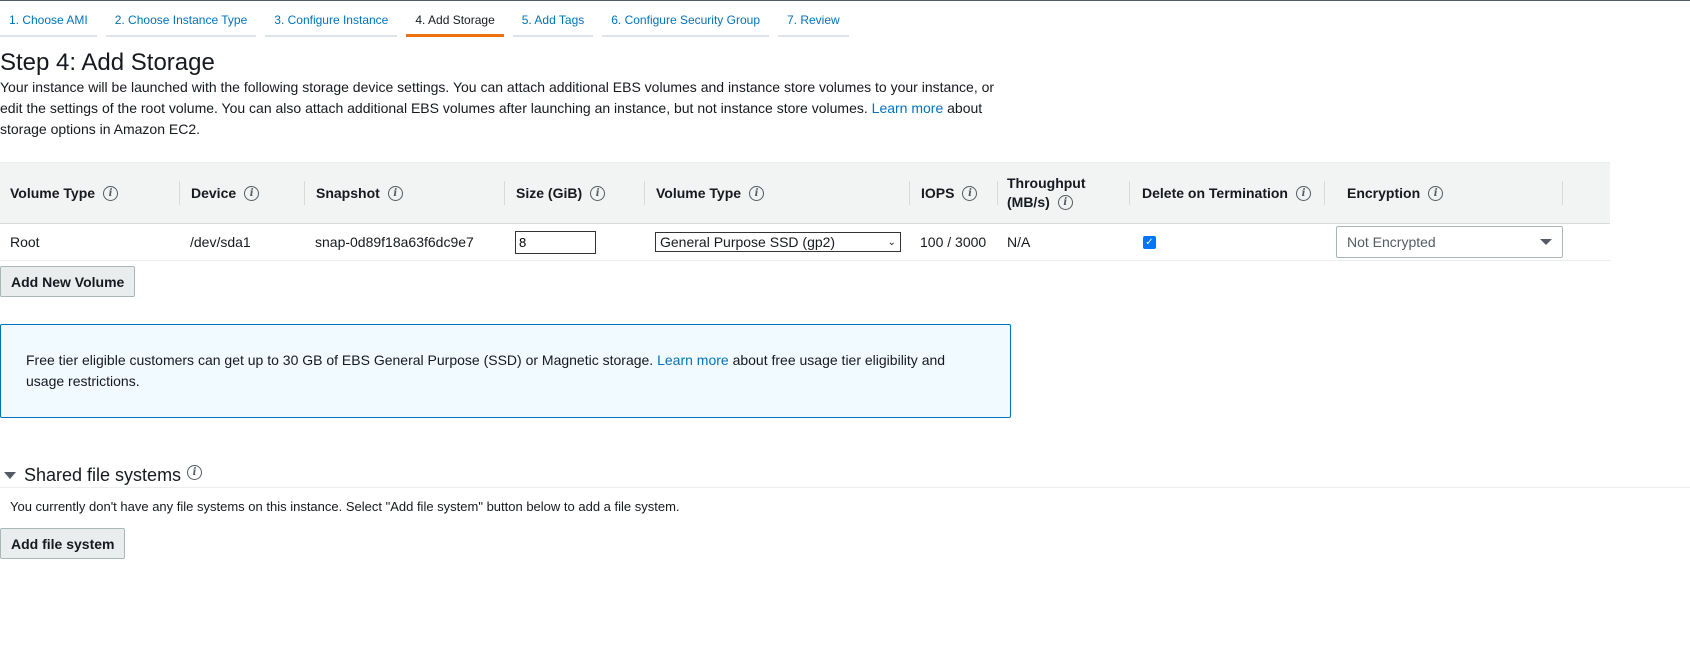 The image size is (1690, 665). Describe the element at coordinates (693, 360) in the screenshot. I see `notice-learn-more-link: Learn more` at that location.